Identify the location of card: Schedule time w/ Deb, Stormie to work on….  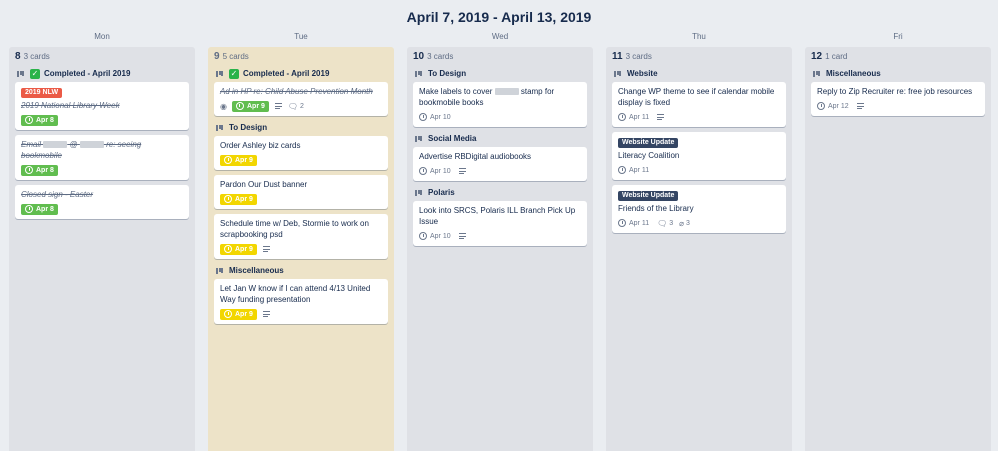
(301, 236).